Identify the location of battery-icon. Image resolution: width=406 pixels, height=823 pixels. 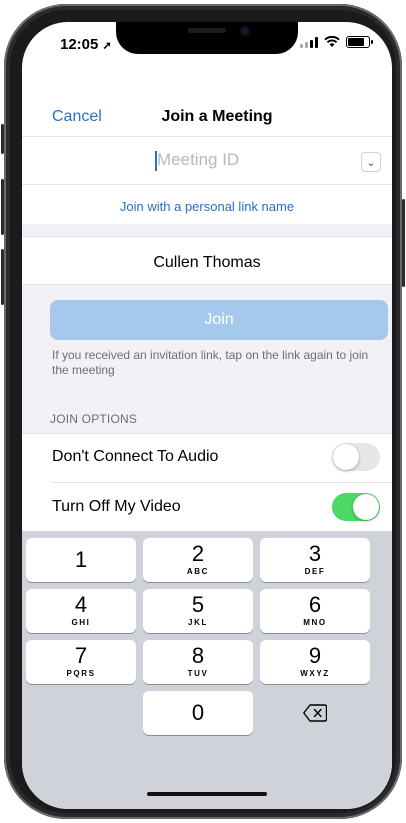
(359, 42).